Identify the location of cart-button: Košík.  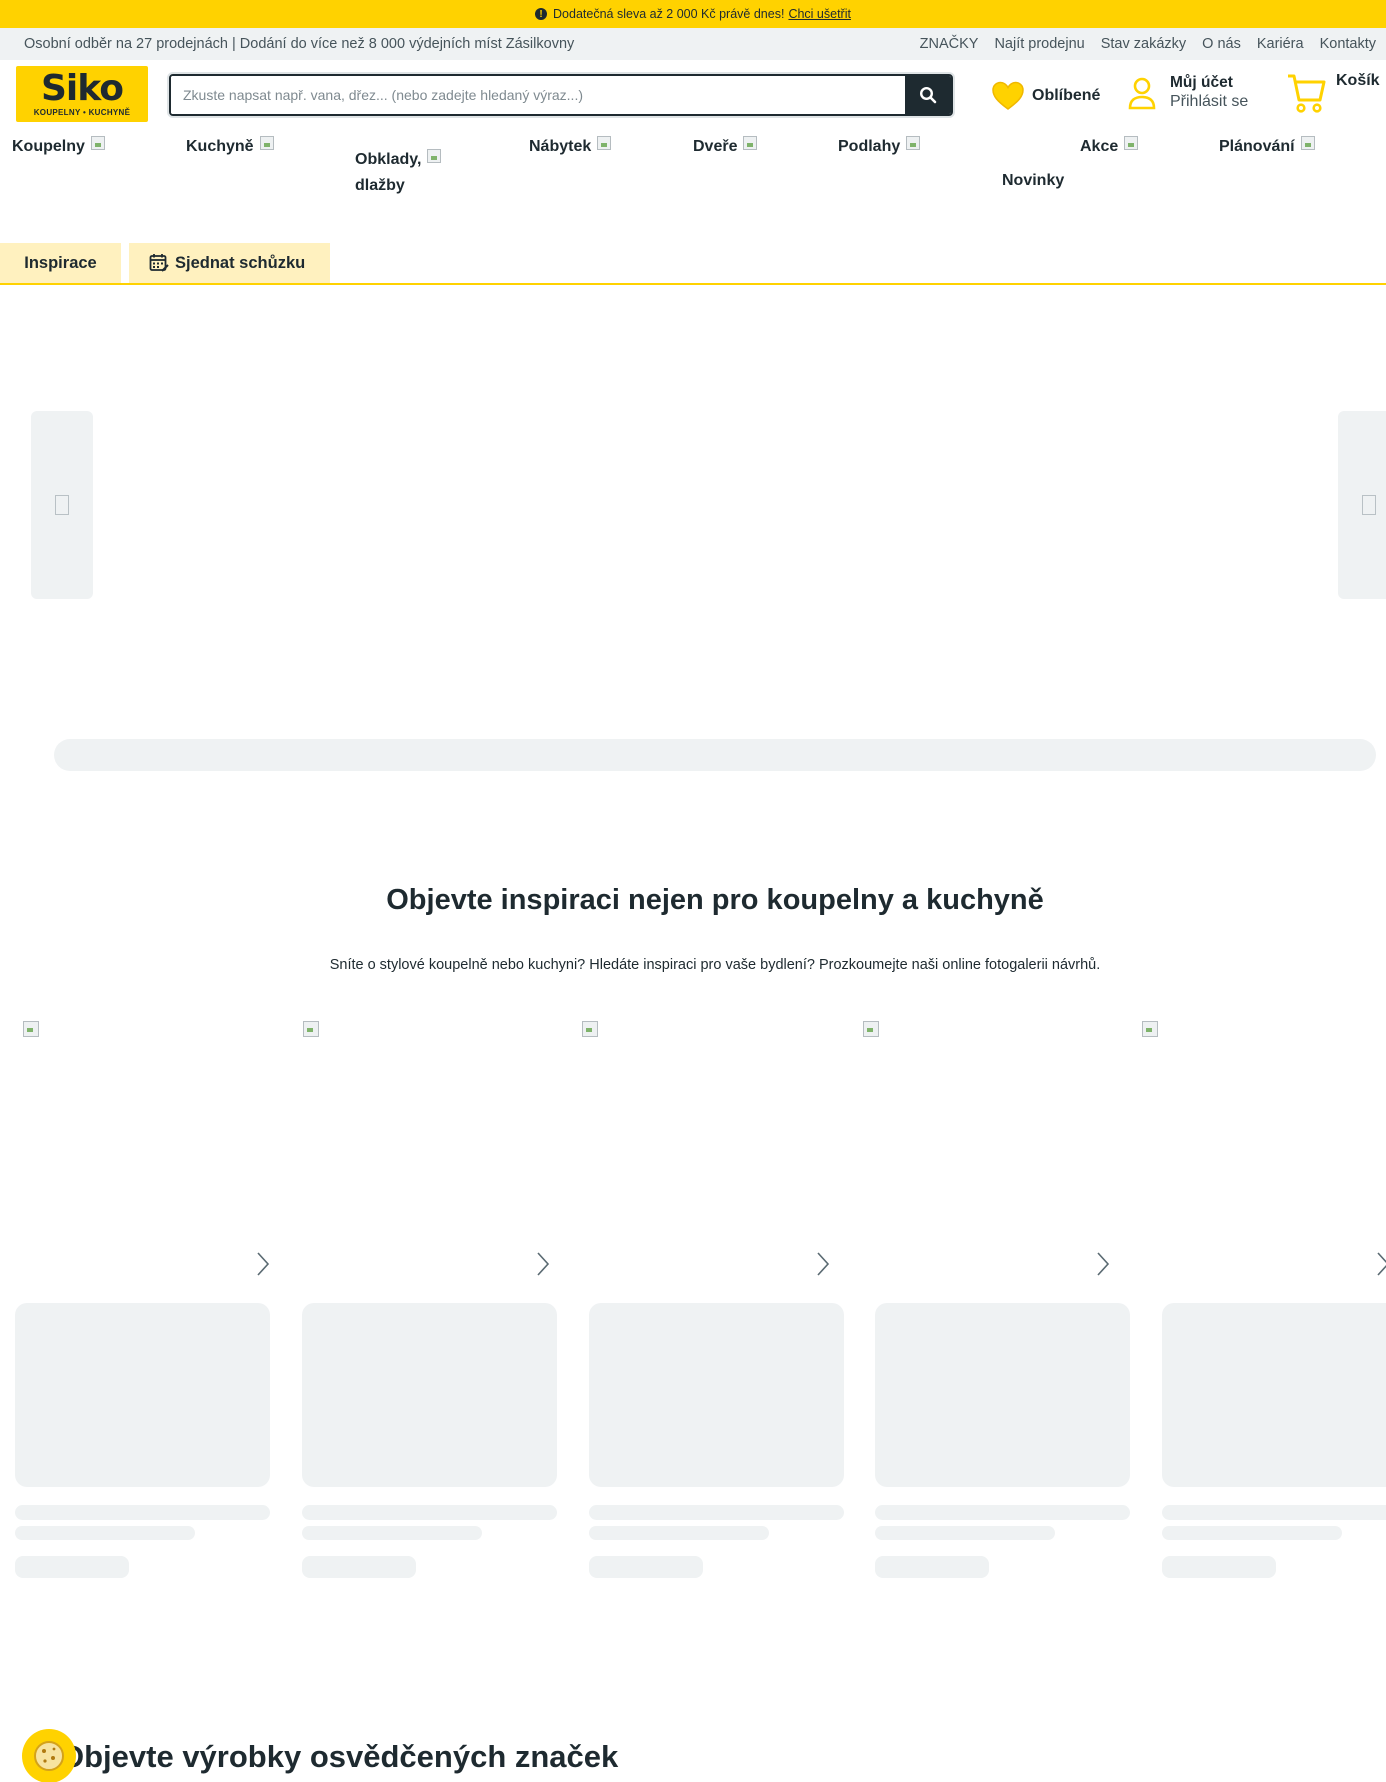
(1333, 93).